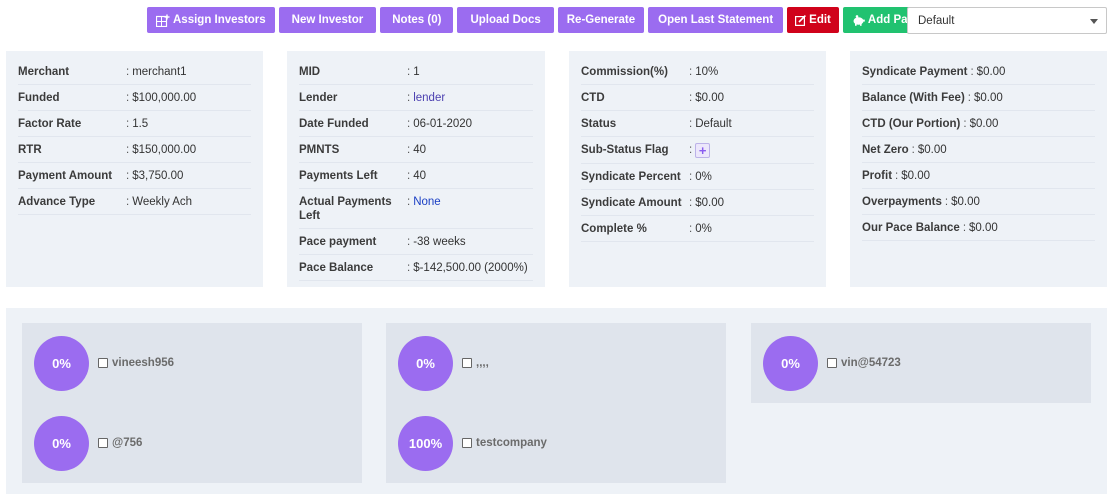 This screenshot has width=1119, height=494. Describe the element at coordinates (1094, 21) in the screenshot. I see `chevron-down-icon` at that location.